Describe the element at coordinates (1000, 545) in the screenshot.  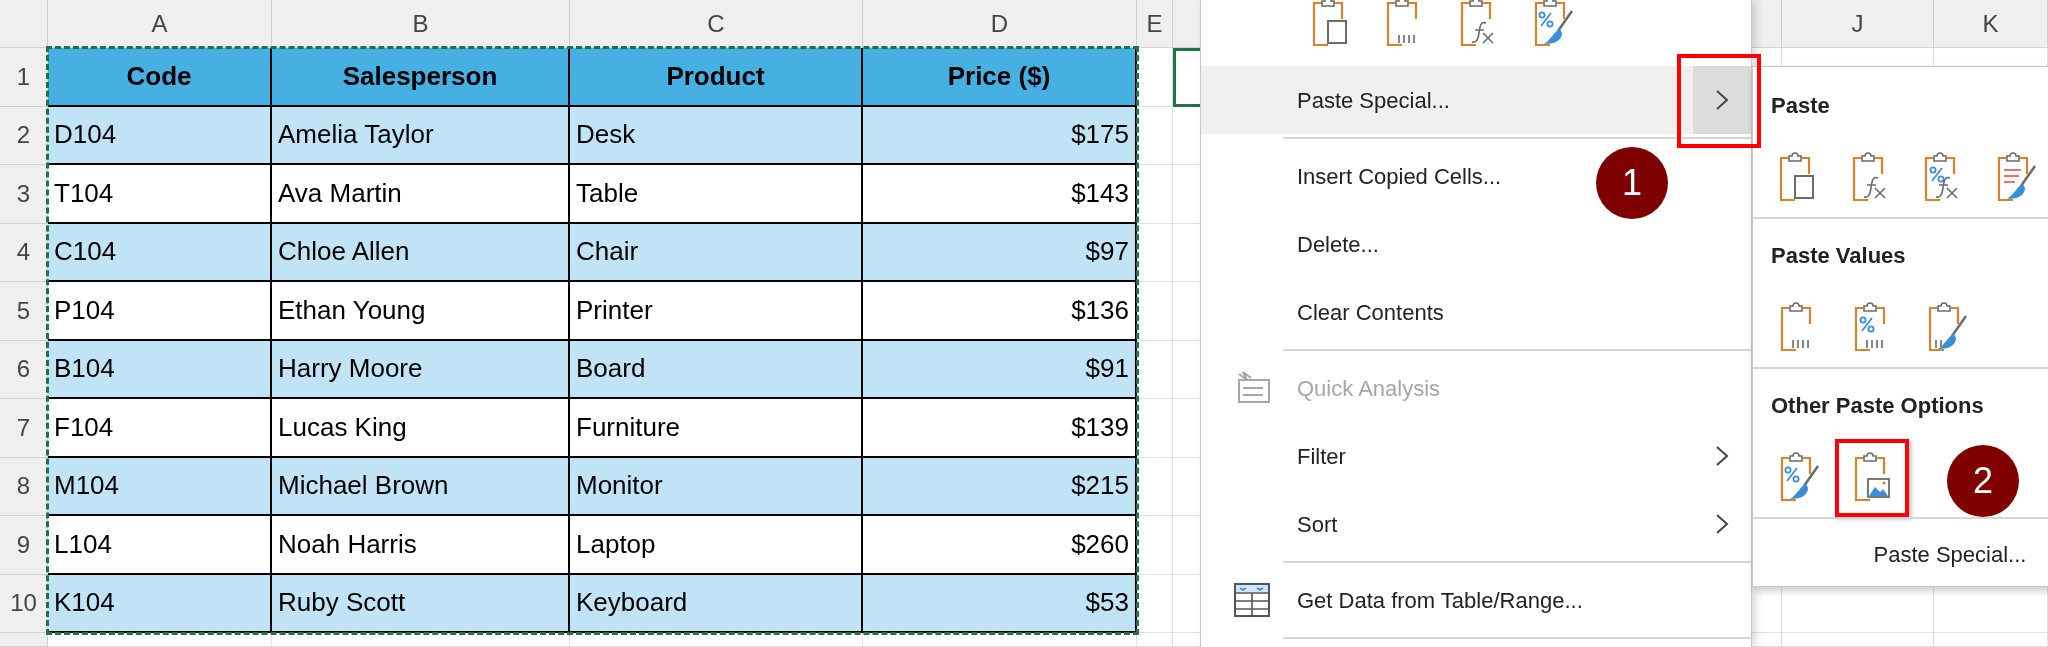
I see `table-cell: $260` at that location.